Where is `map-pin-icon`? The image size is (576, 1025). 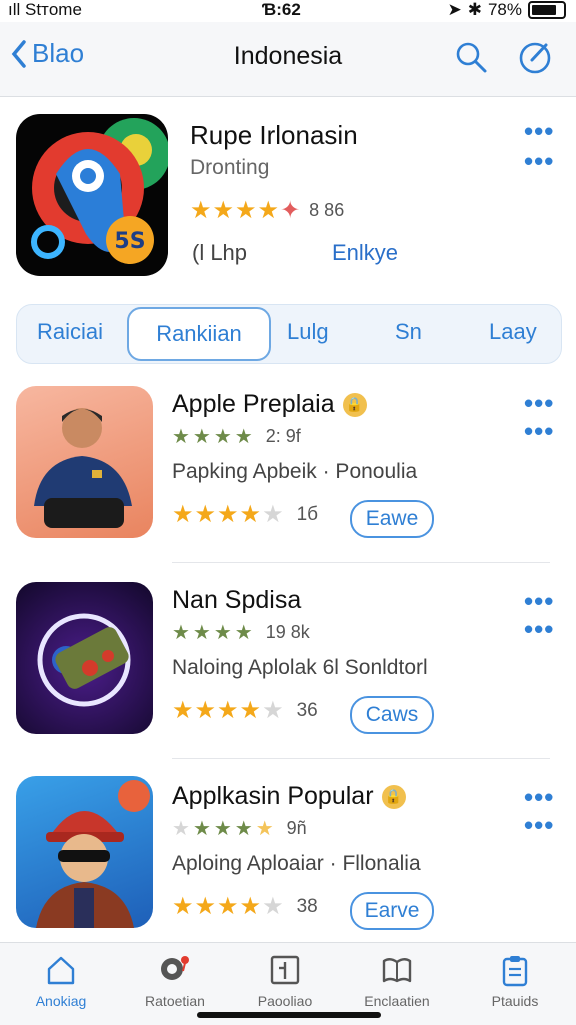 map-pin-icon is located at coordinates (175, 968).